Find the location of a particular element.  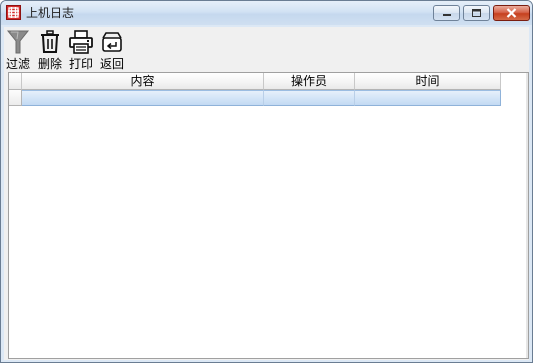

filter-button: 过滤 is located at coordinates (18, 50).